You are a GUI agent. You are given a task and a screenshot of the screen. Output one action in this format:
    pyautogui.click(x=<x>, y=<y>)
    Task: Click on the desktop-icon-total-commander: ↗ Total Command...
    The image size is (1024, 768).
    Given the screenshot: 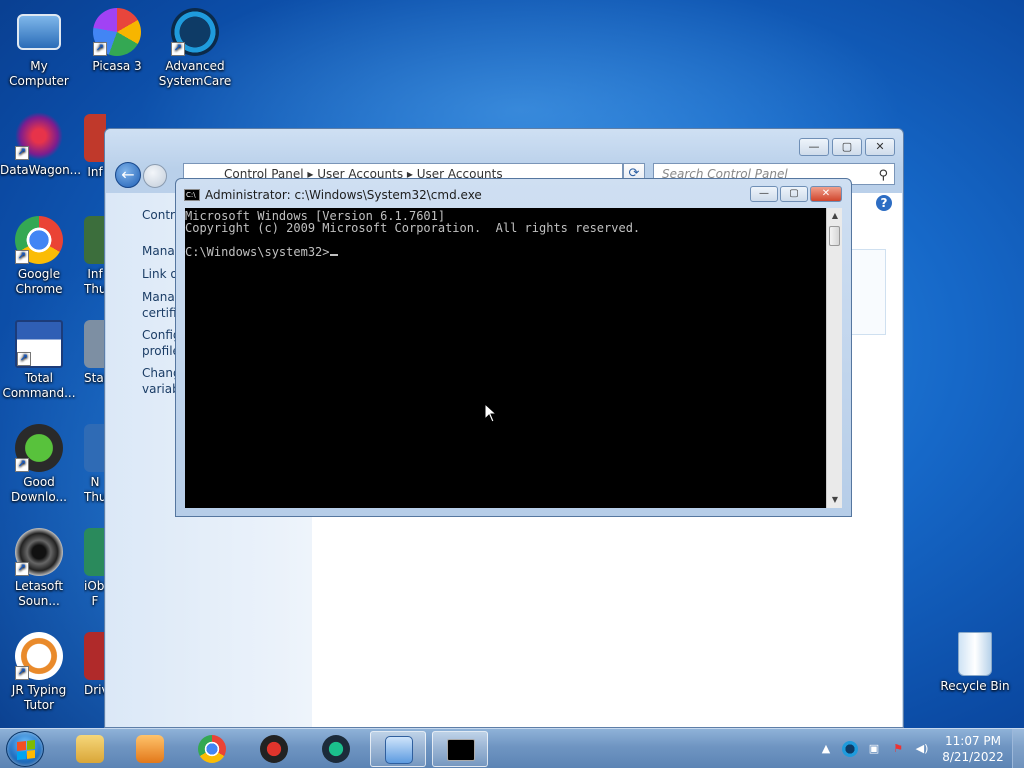 What is the action you would take?
    pyautogui.click(x=39, y=360)
    